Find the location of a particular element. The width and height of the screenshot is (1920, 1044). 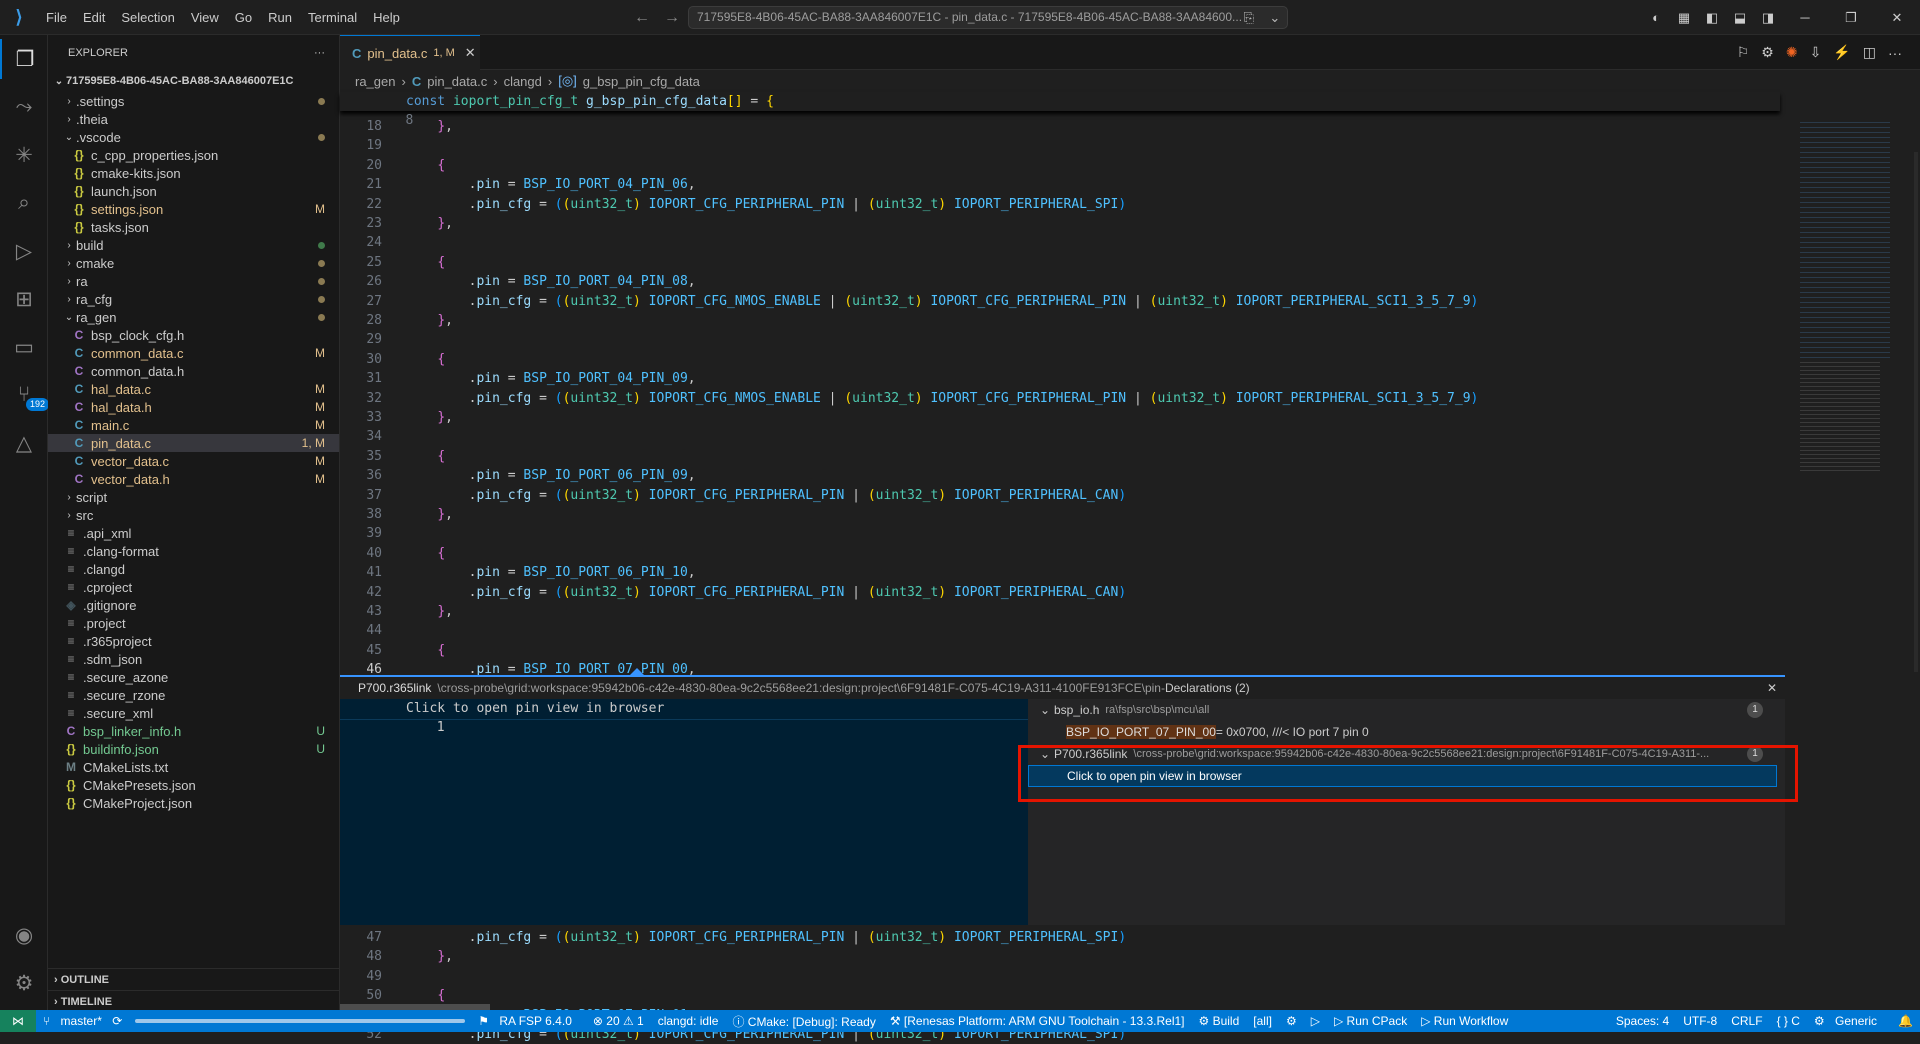

debug-run-icon: ⚐ is located at coordinates (1743, 52).